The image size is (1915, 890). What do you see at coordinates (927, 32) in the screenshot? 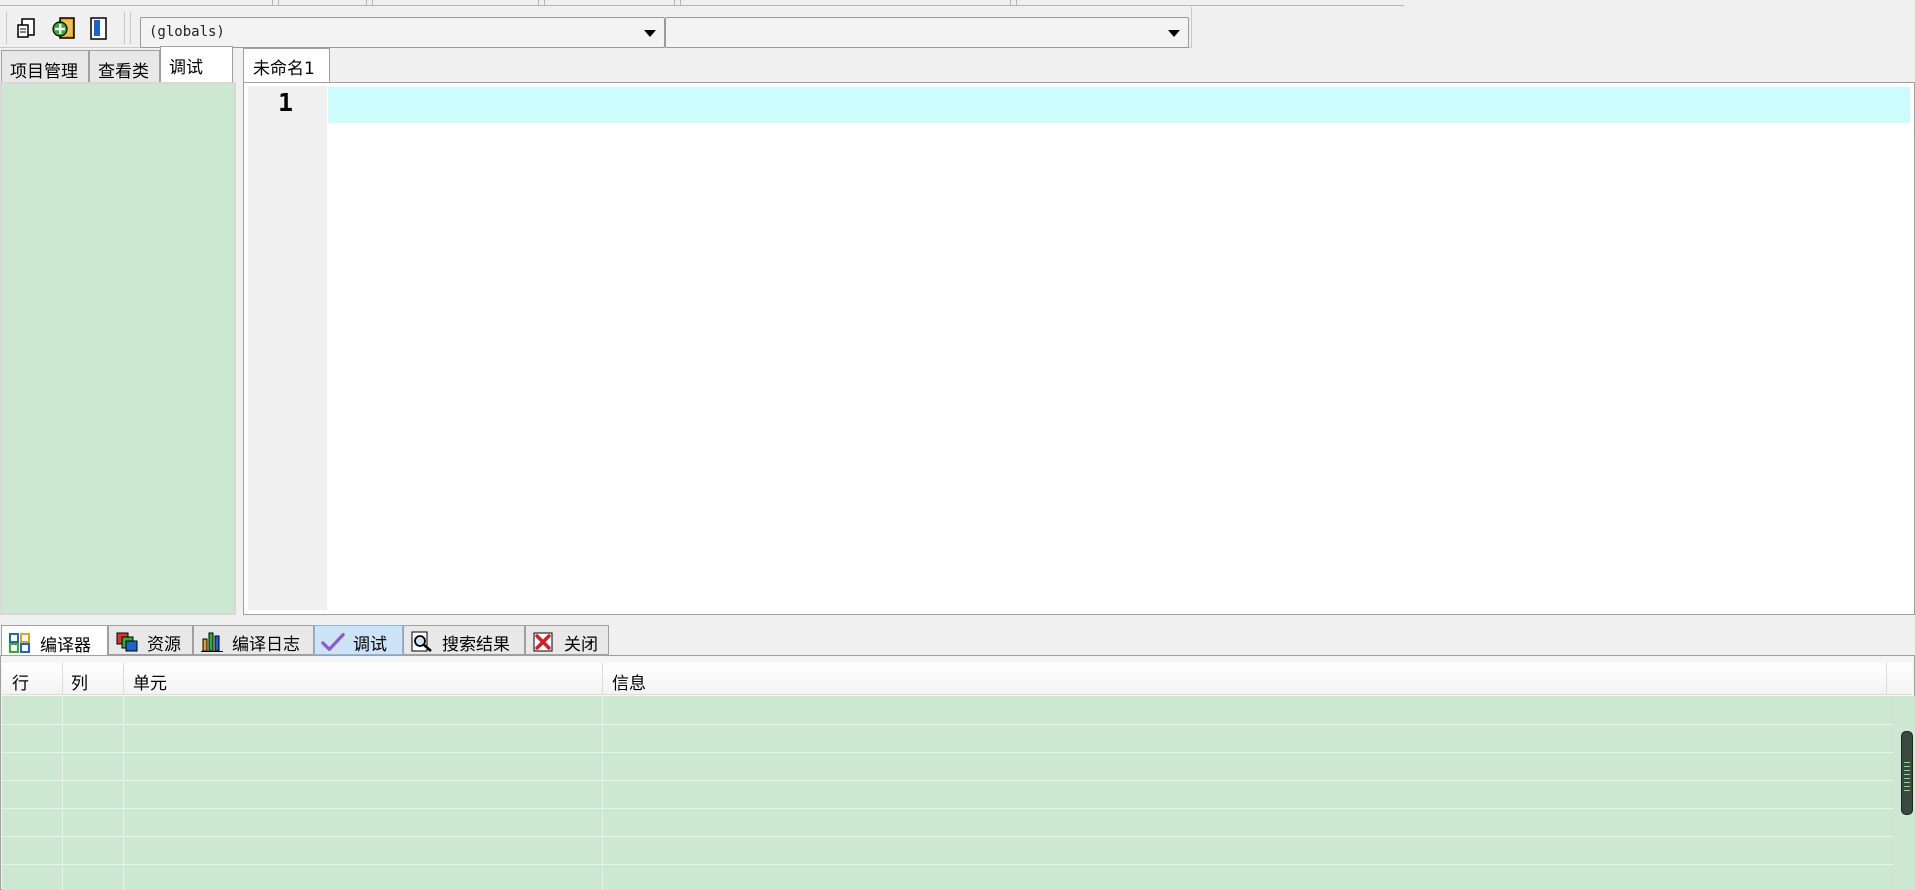
I see `member-combo` at bounding box center [927, 32].